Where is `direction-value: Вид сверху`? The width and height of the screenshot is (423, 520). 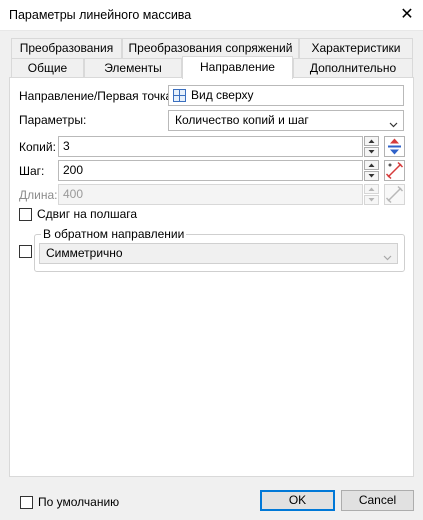 direction-value: Вид сверху is located at coordinates (222, 95).